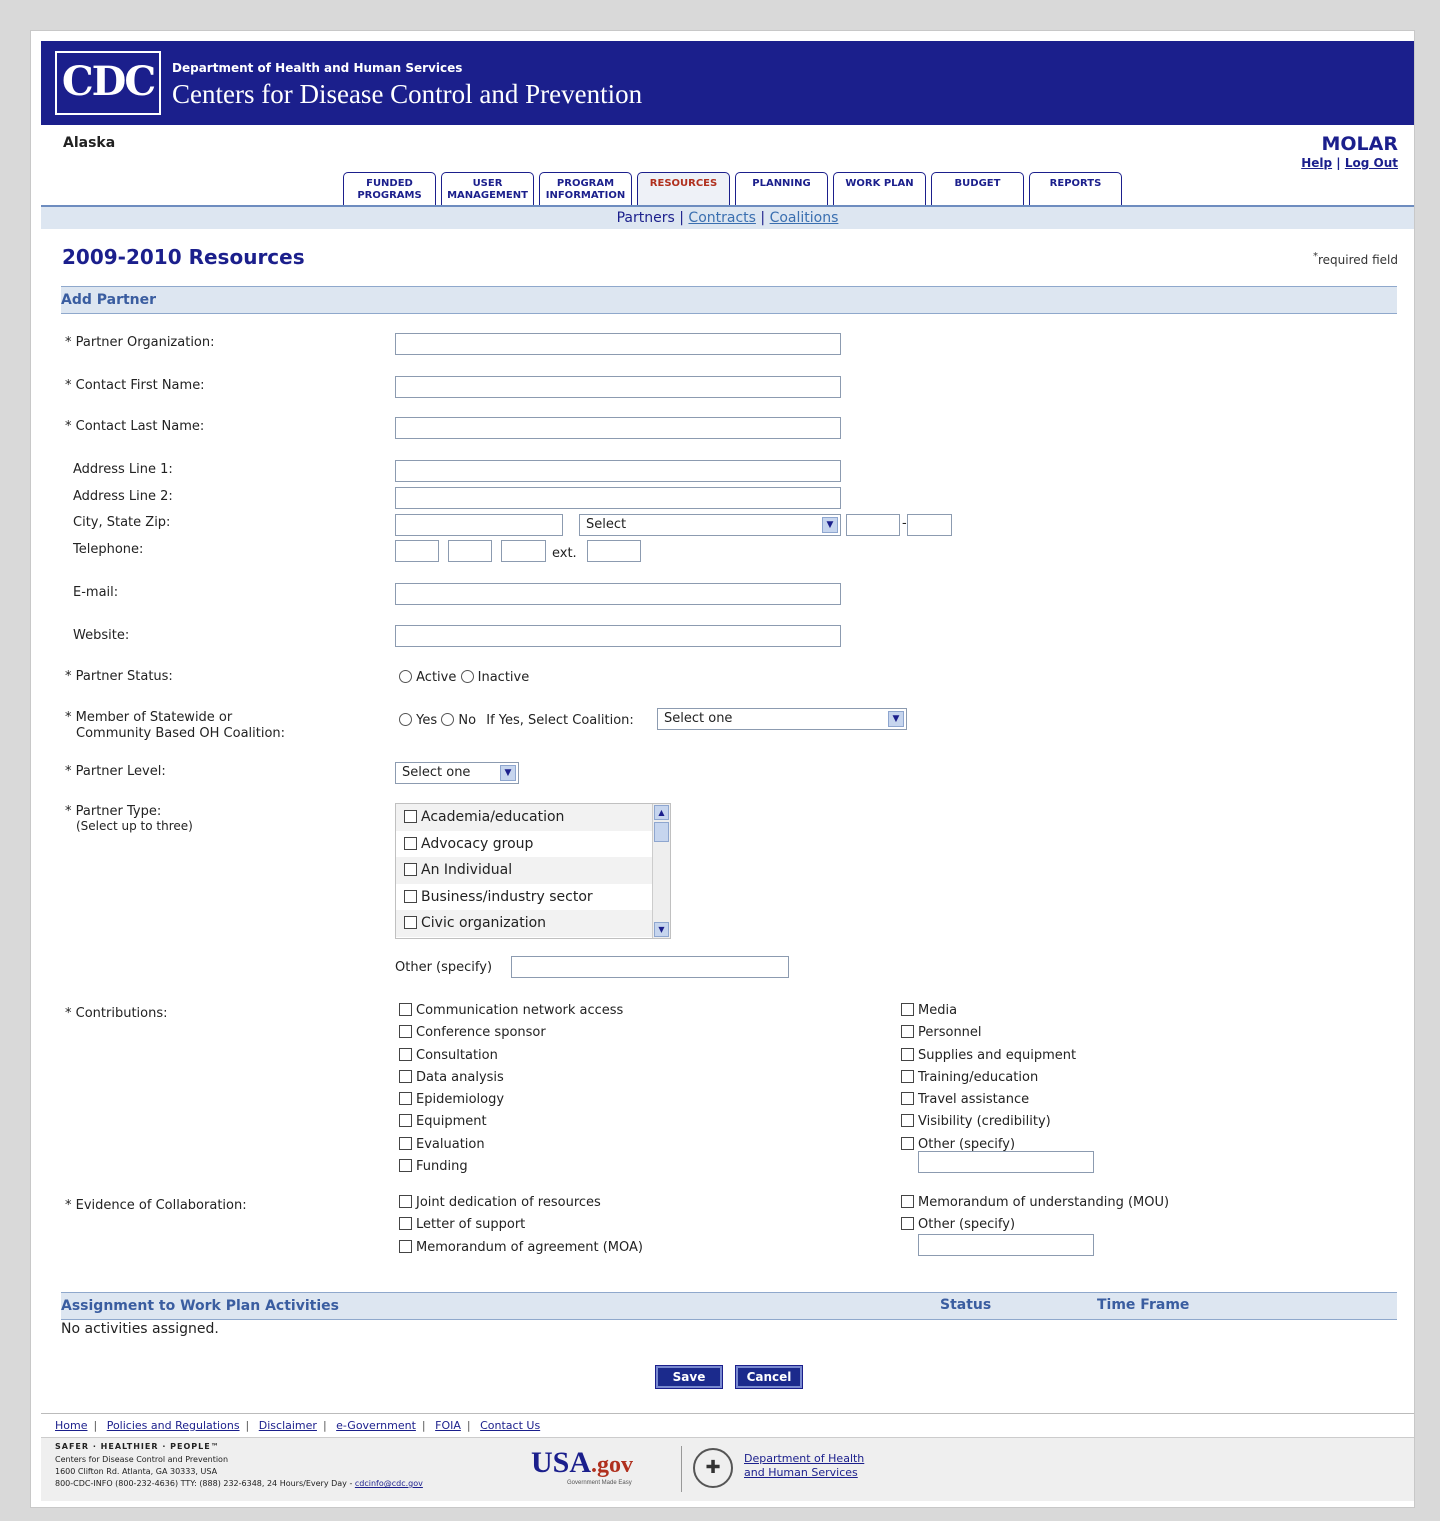  Describe the element at coordinates (511, 1100) in the screenshot. I see `contribution-item: Epidemiology` at that location.